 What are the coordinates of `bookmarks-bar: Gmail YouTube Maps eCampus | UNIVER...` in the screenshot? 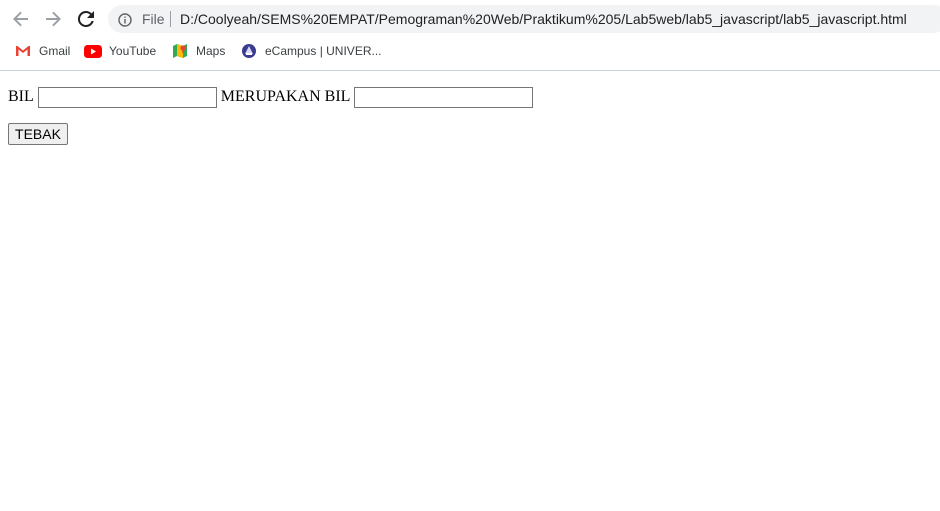 It's located at (470, 51).